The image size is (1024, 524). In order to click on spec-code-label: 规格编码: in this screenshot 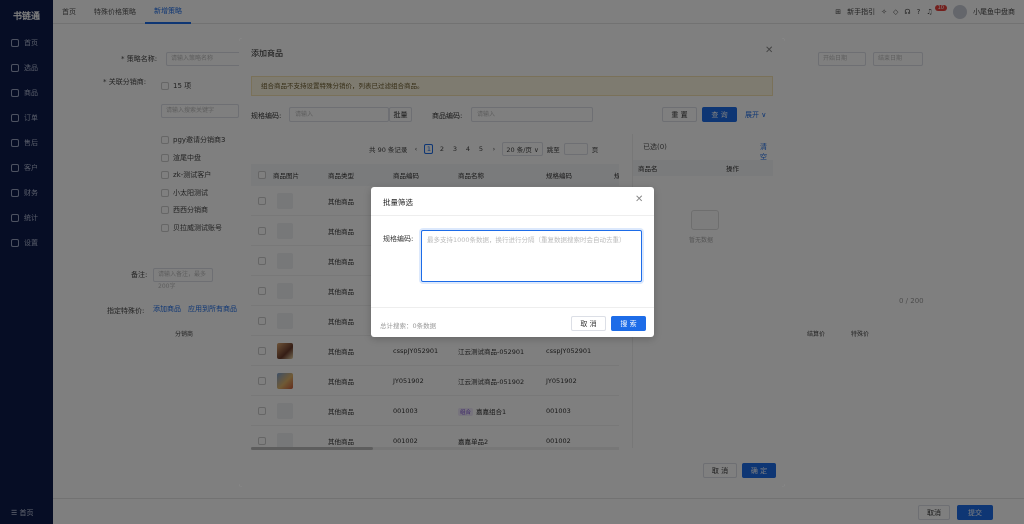, I will do `click(398, 239)`.